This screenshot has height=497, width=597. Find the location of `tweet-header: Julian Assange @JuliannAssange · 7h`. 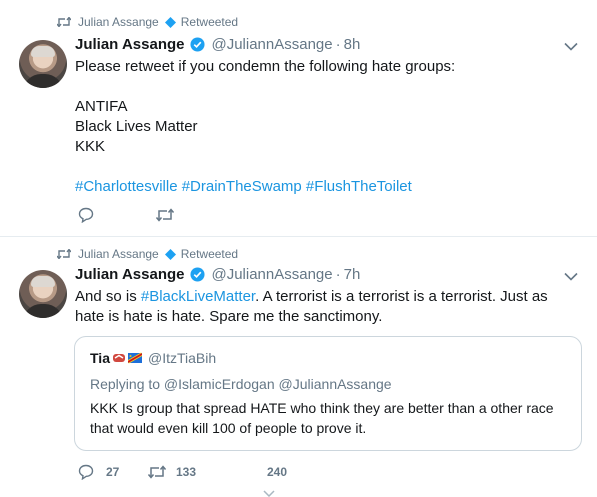

tweet-header: Julian Assange @JuliannAssange · 7h is located at coordinates (217, 274).